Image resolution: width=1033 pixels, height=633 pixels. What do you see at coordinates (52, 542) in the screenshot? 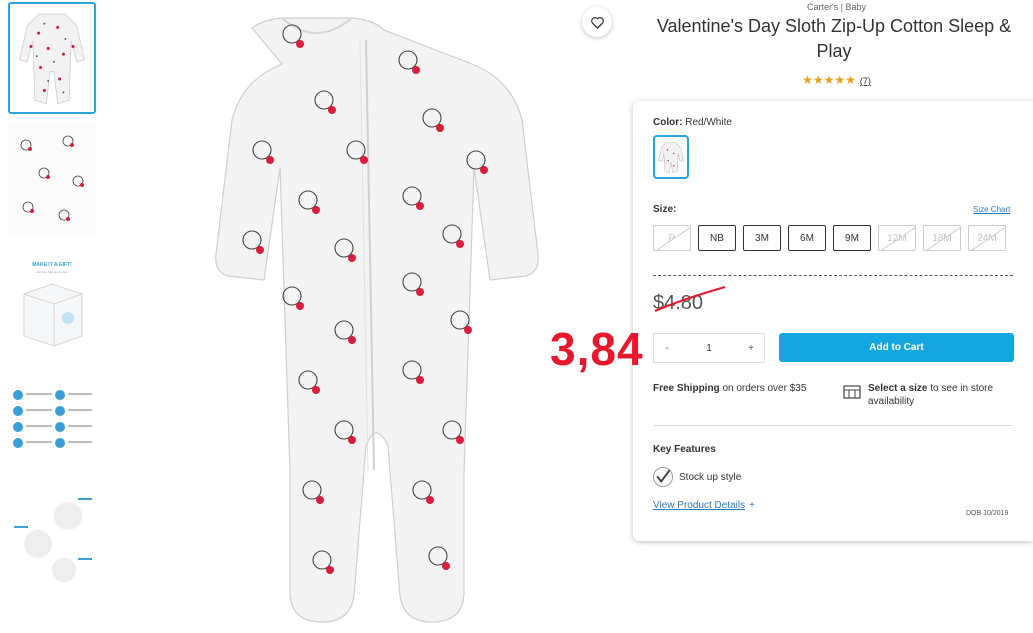
I see `thumbnail-features` at bounding box center [52, 542].